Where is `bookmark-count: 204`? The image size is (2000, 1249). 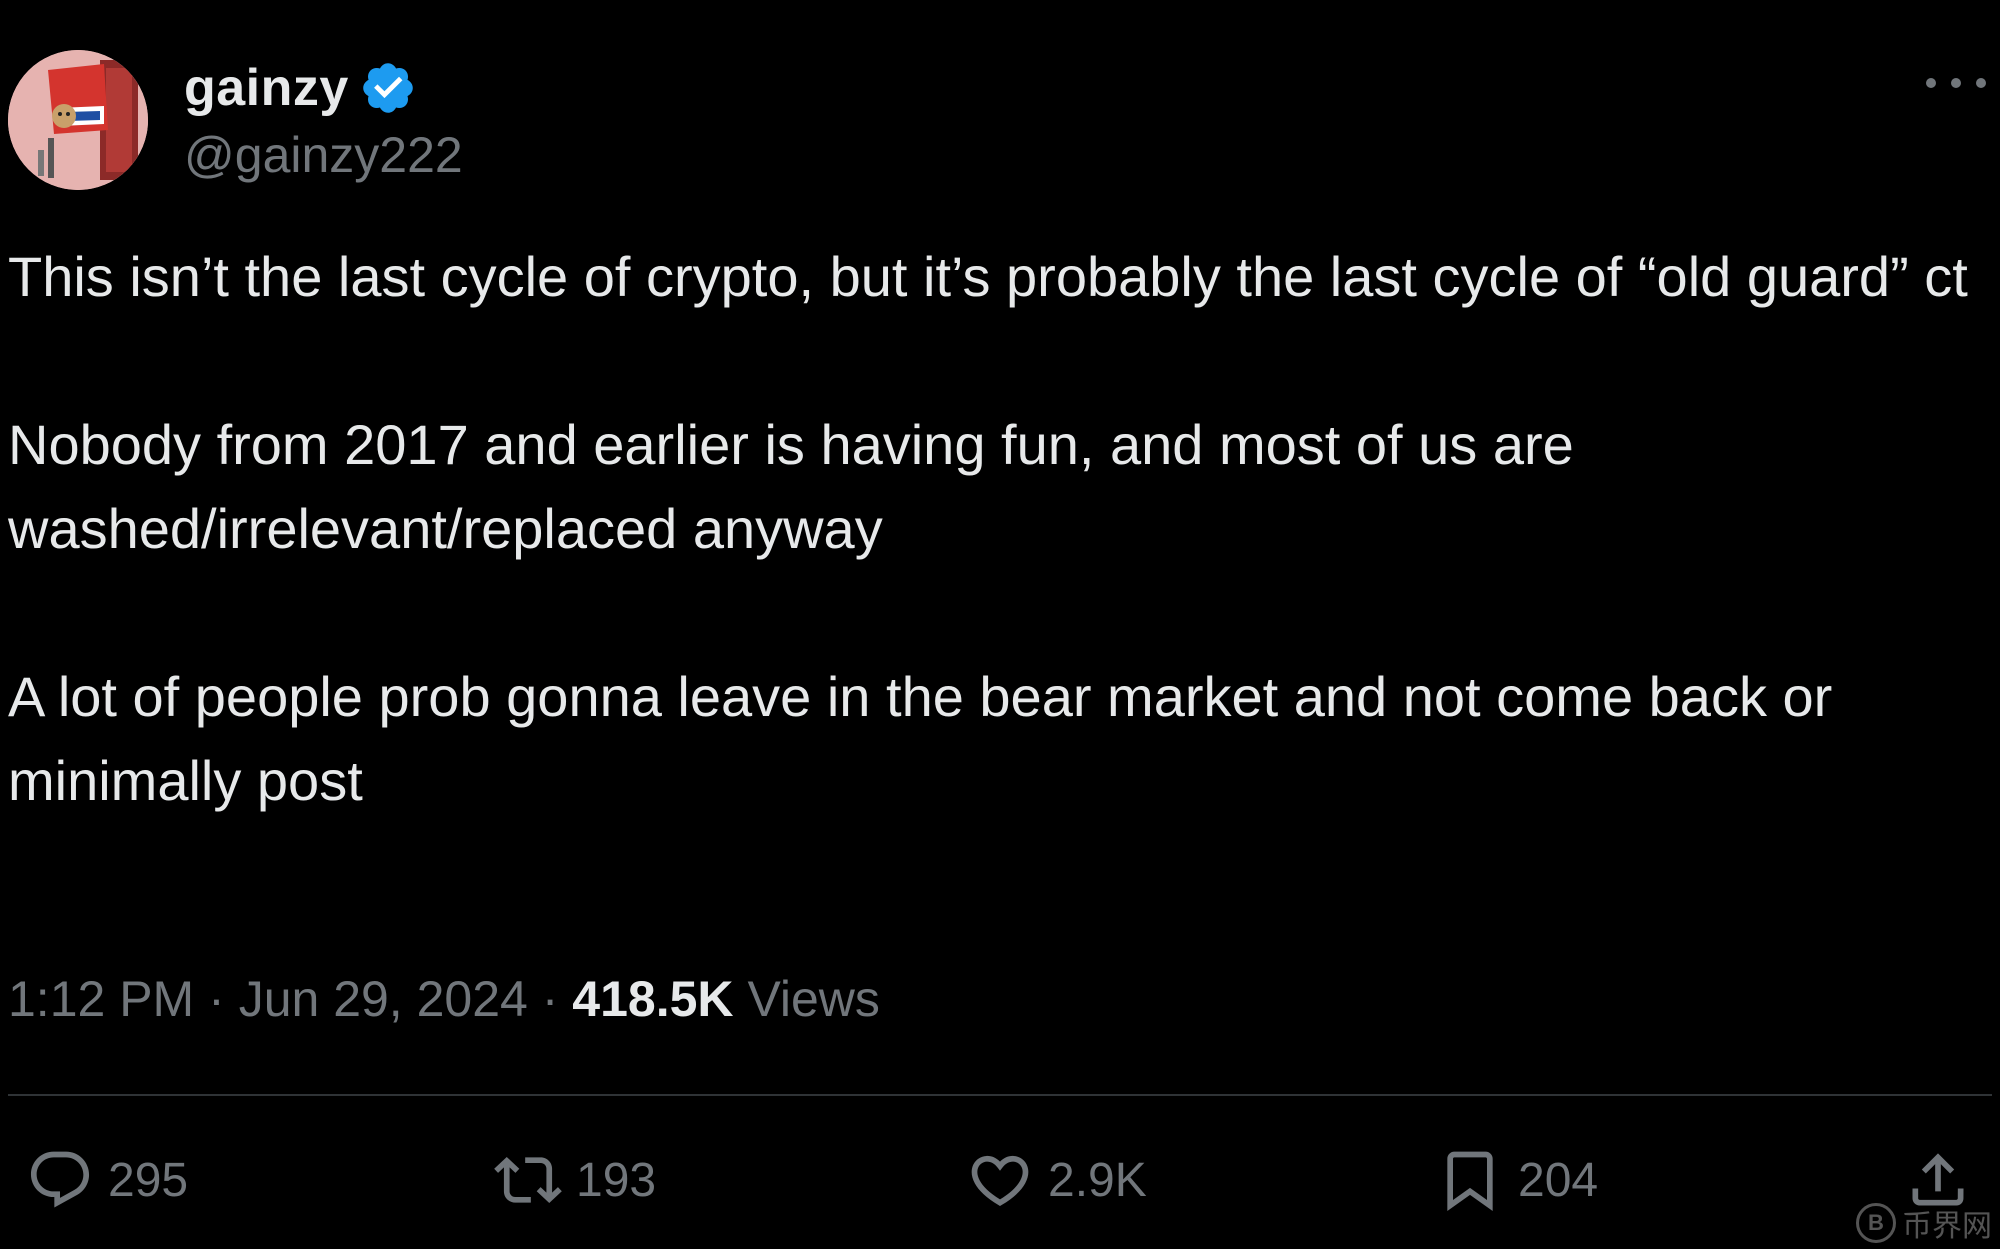 bookmark-count: 204 is located at coordinates (1558, 1180).